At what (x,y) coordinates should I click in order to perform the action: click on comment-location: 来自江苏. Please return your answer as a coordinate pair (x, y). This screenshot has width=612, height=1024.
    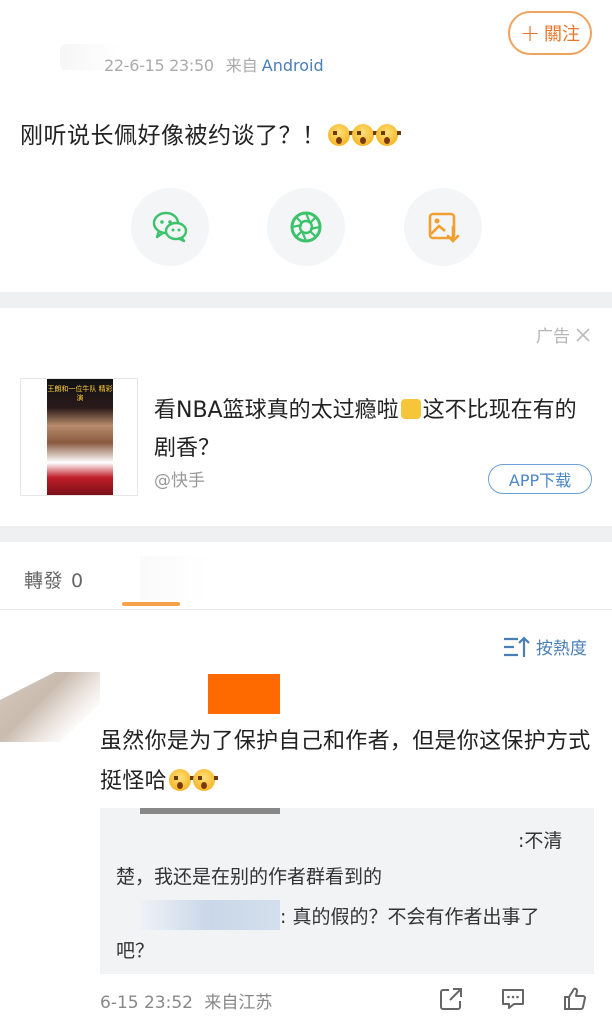
    Looking at the image, I should click on (238, 1003).